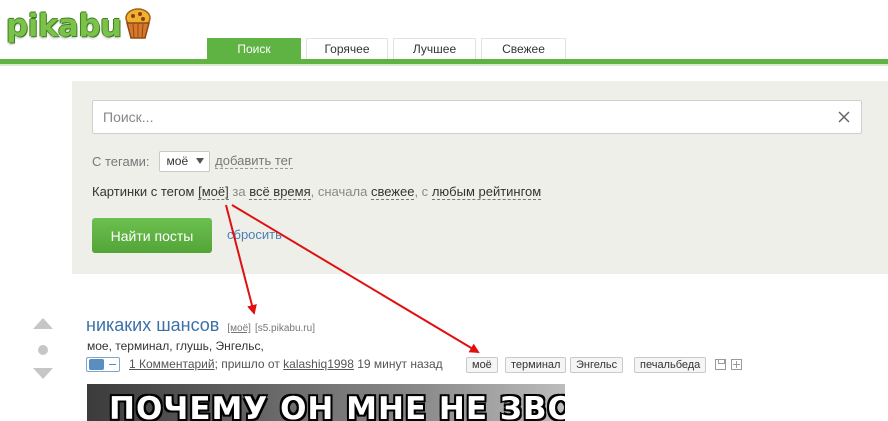 This screenshot has height=421, width=888. What do you see at coordinates (720, 364) in the screenshot?
I see `save-icon` at bounding box center [720, 364].